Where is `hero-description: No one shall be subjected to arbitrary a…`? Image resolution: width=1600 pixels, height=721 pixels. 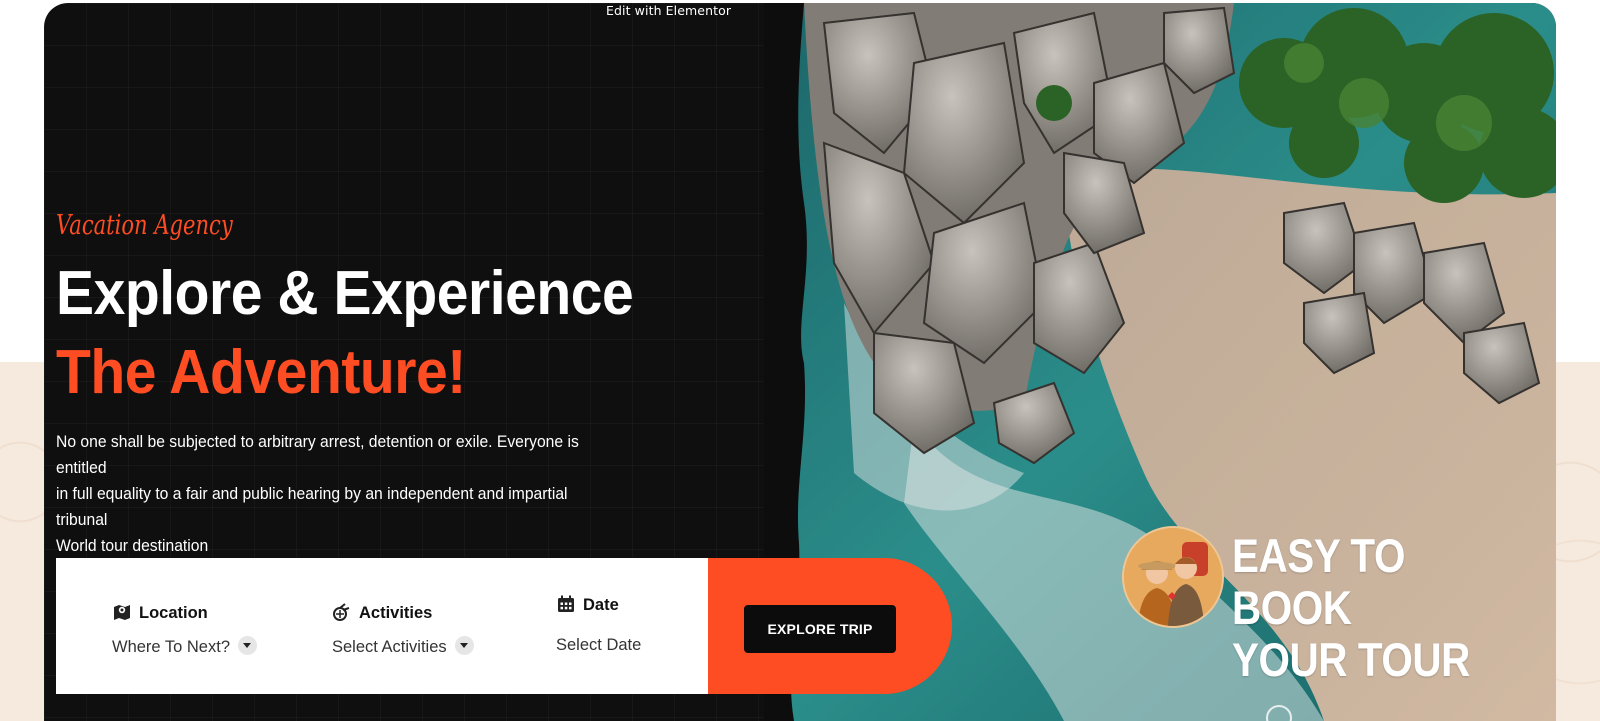 hero-description: No one shall be subjected to arbitrary a… is located at coordinates (322, 494).